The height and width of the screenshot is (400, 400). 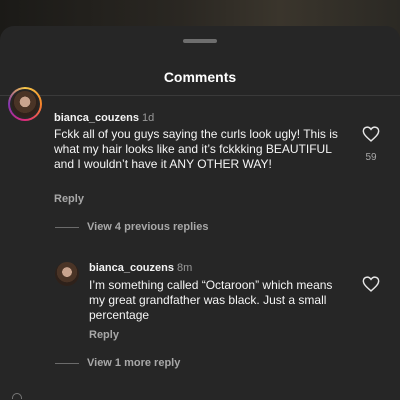 I want to click on replies-divider-line, so click(x=67, y=227).